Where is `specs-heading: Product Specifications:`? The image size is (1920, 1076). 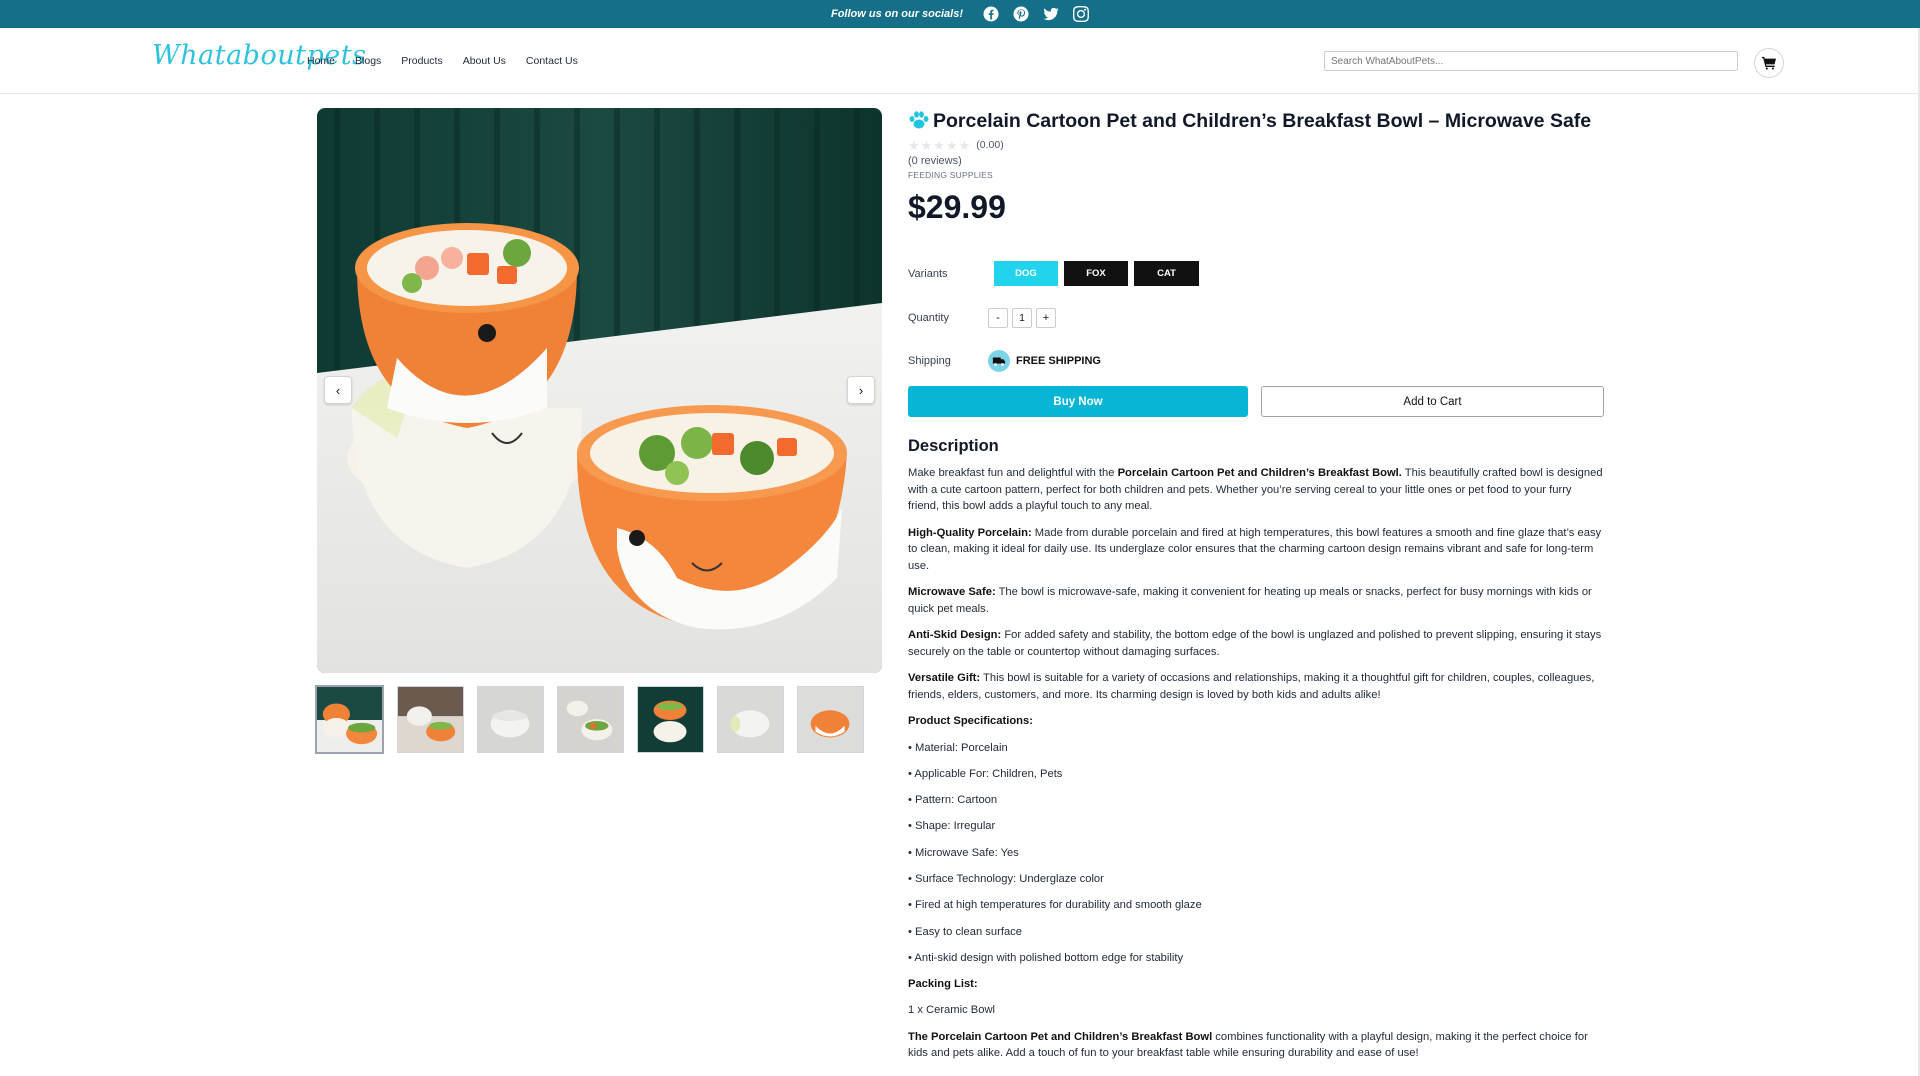
specs-heading: Product Specifications: is located at coordinates (970, 721).